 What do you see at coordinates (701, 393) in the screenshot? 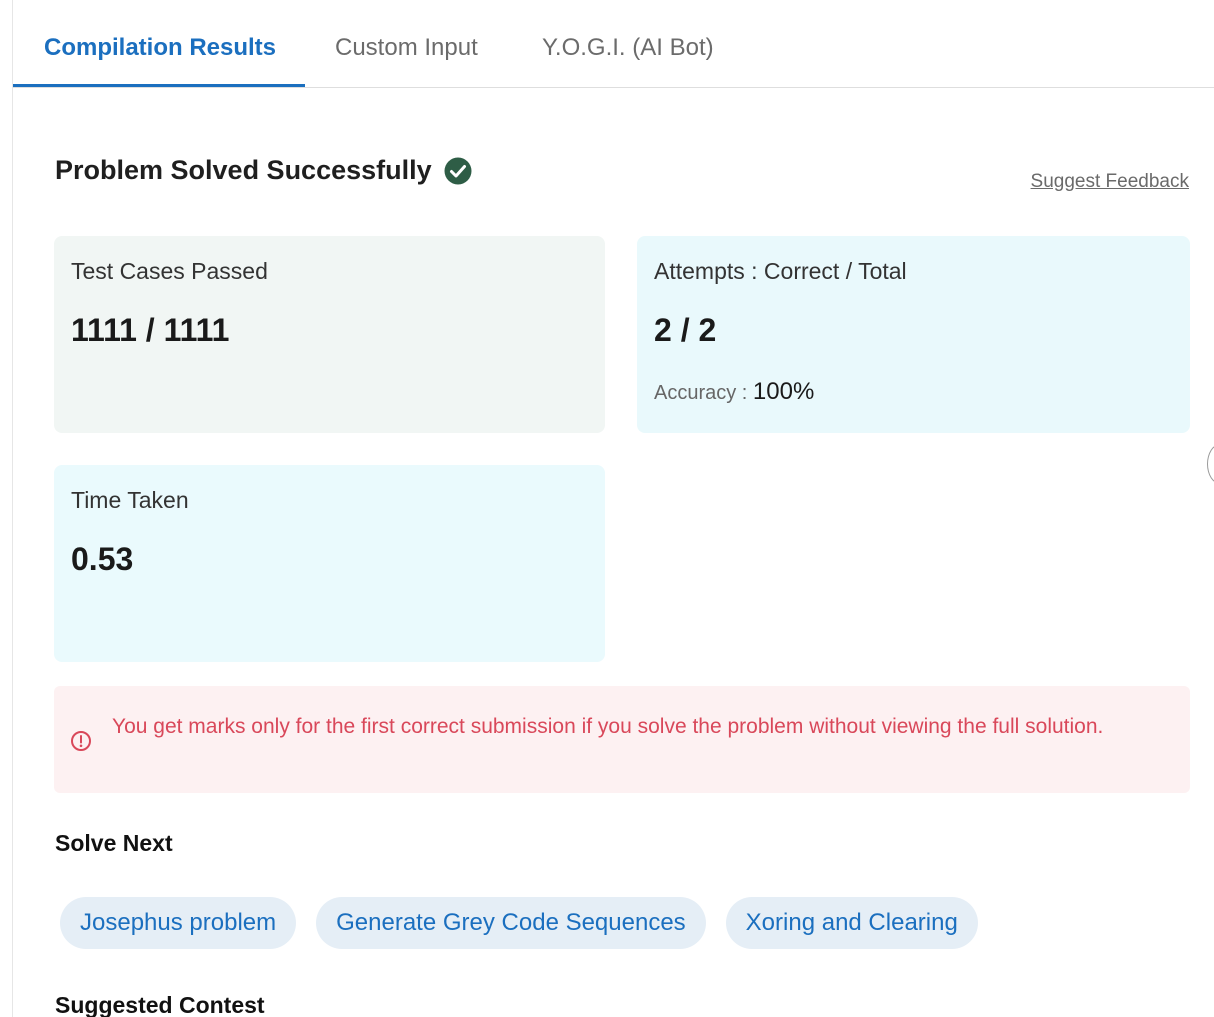
I see `accuracy-label: Accuracy :` at bounding box center [701, 393].